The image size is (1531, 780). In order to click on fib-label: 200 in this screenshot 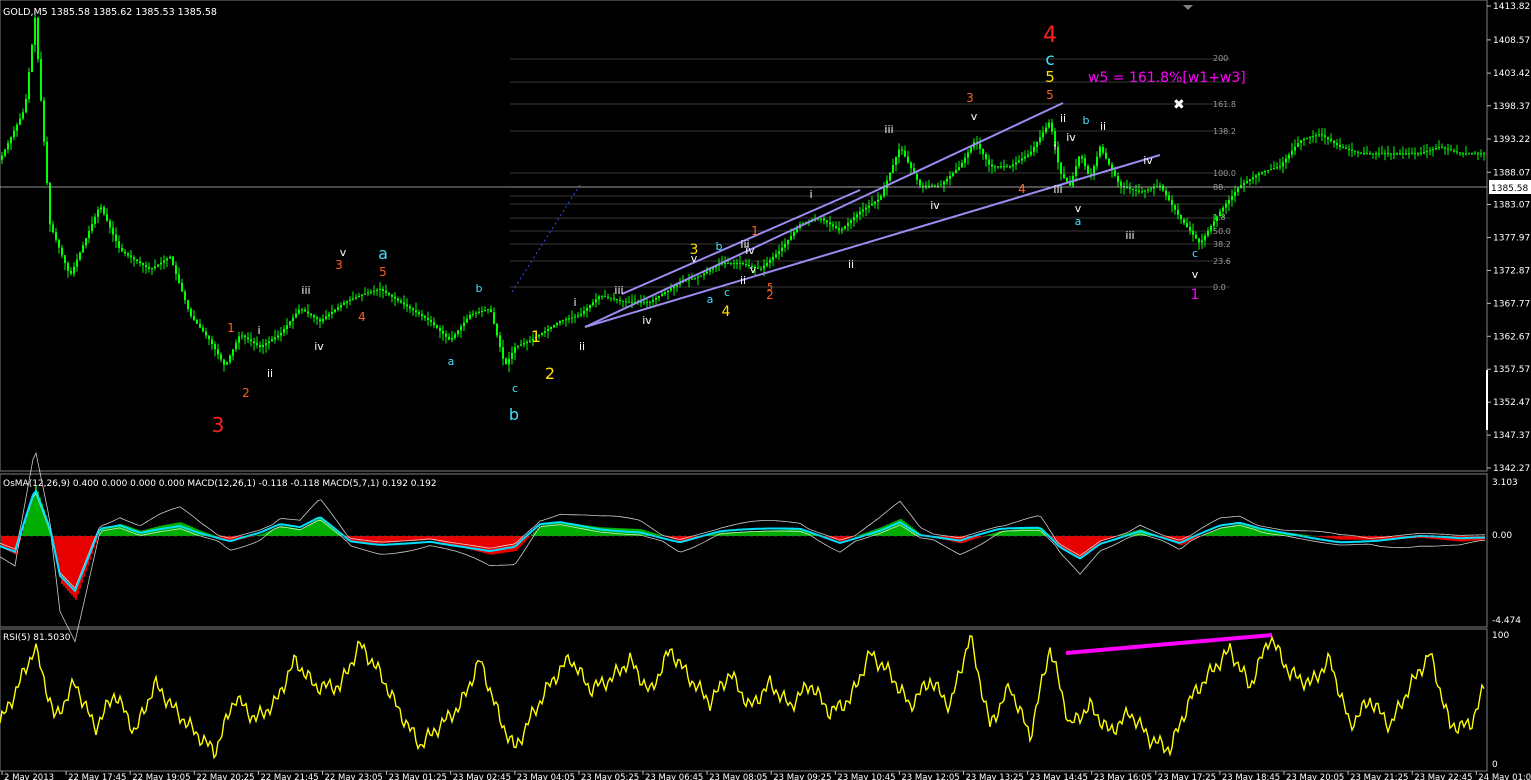, I will do `click(1220, 58)`.